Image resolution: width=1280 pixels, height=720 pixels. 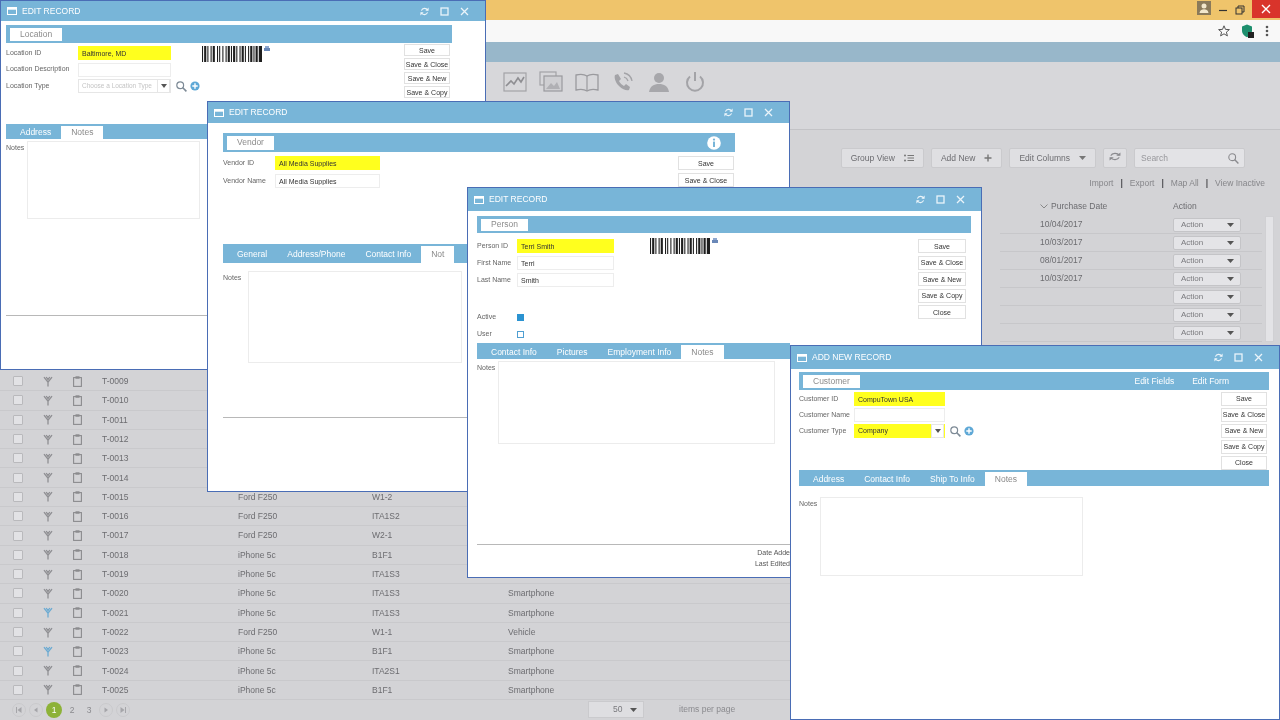 What do you see at coordinates (1224, 31) in the screenshot?
I see `star-icon` at bounding box center [1224, 31].